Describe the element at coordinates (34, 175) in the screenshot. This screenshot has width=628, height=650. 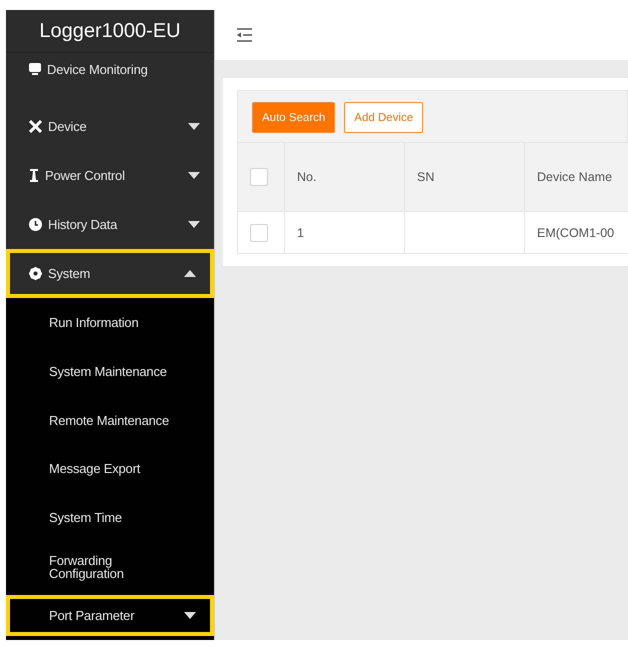
I see `tower-icon` at that location.